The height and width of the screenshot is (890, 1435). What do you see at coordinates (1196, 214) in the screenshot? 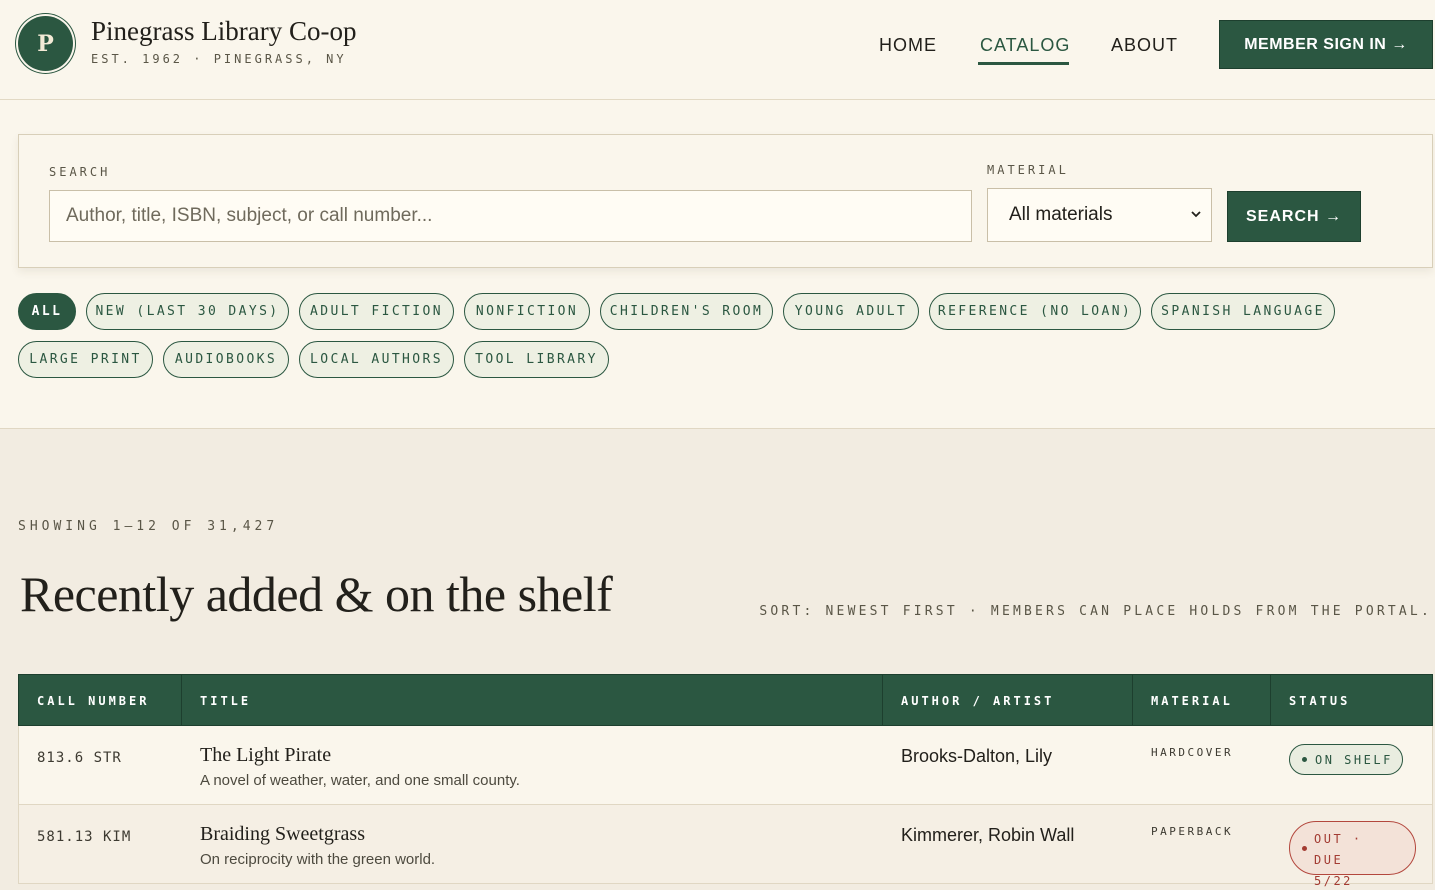
I see `chevron-down-icon` at bounding box center [1196, 214].